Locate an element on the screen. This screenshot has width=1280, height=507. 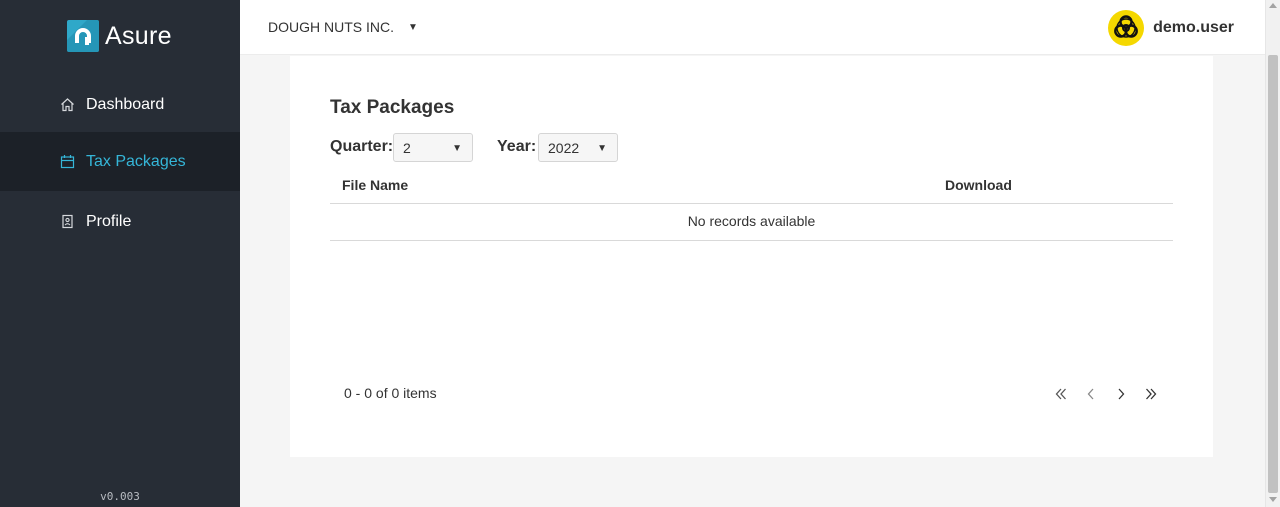
brand-logo: Asure is located at coordinates (119, 36).